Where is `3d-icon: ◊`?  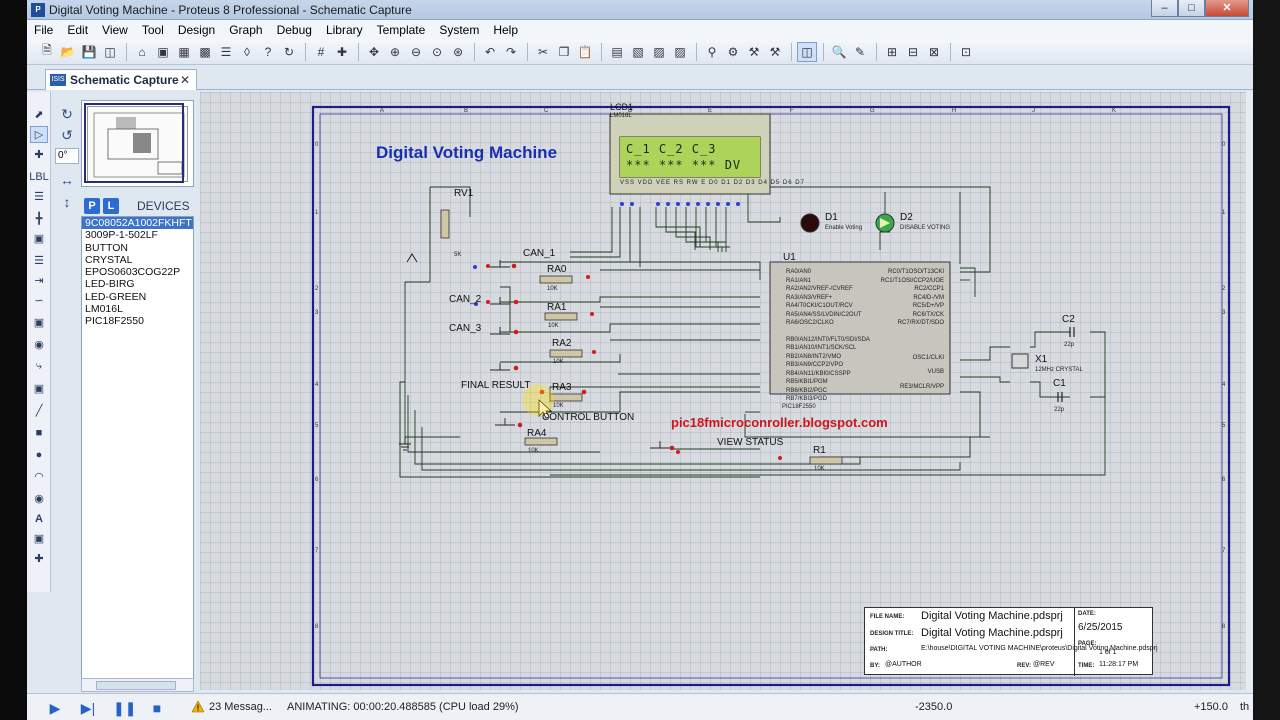 3d-icon: ◊ is located at coordinates (247, 52).